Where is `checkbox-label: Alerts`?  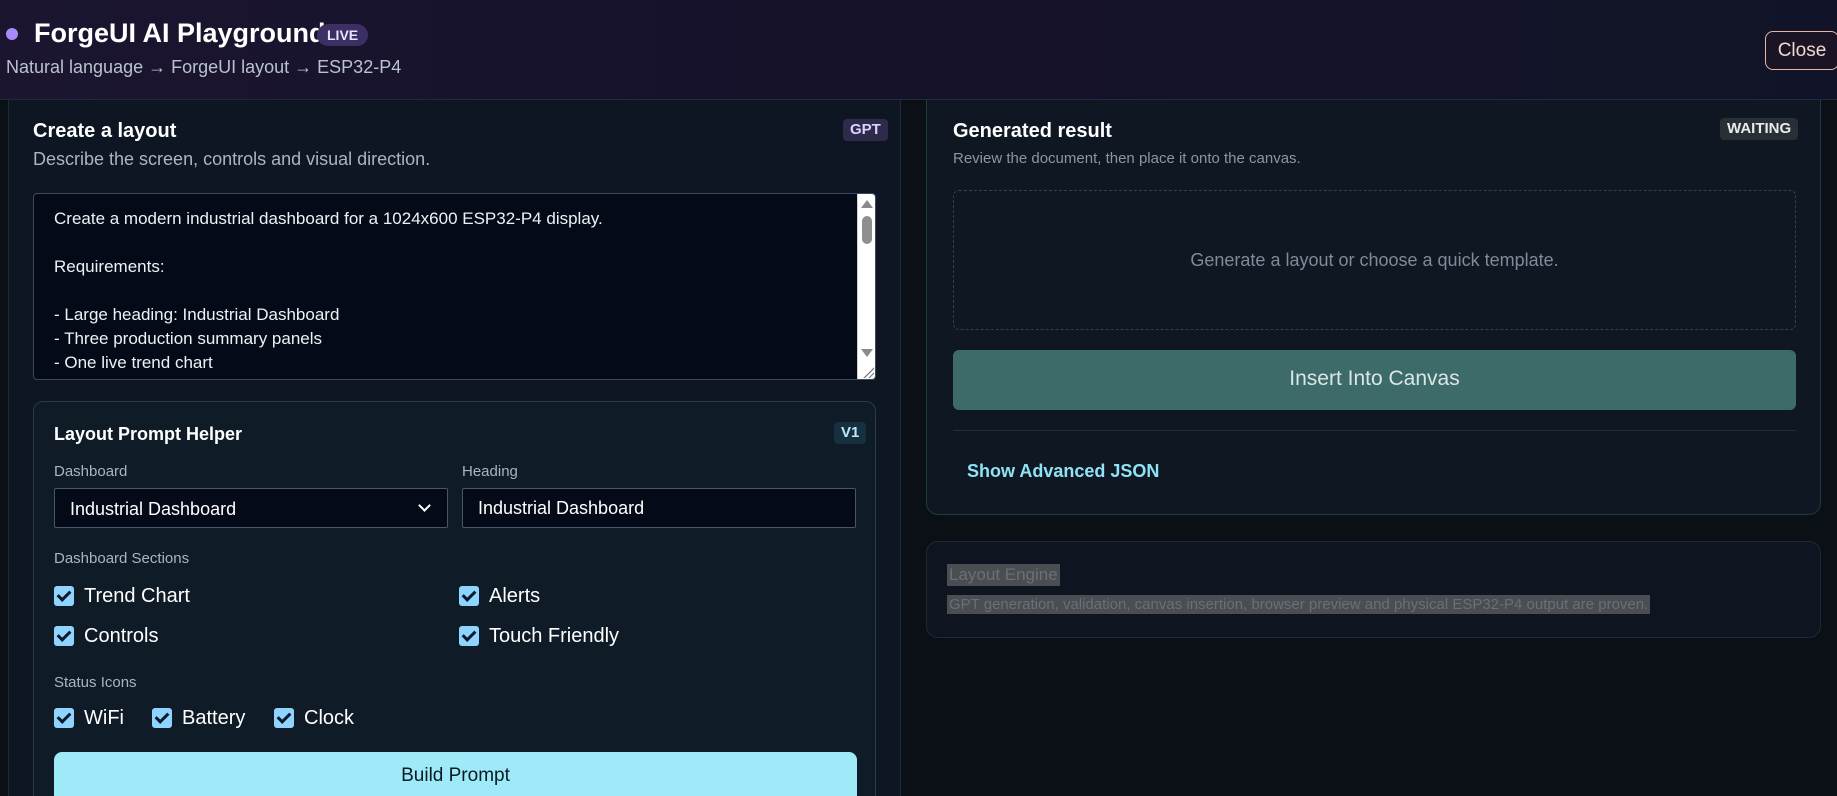
checkbox-label: Alerts is located at coordinates (515, 595).